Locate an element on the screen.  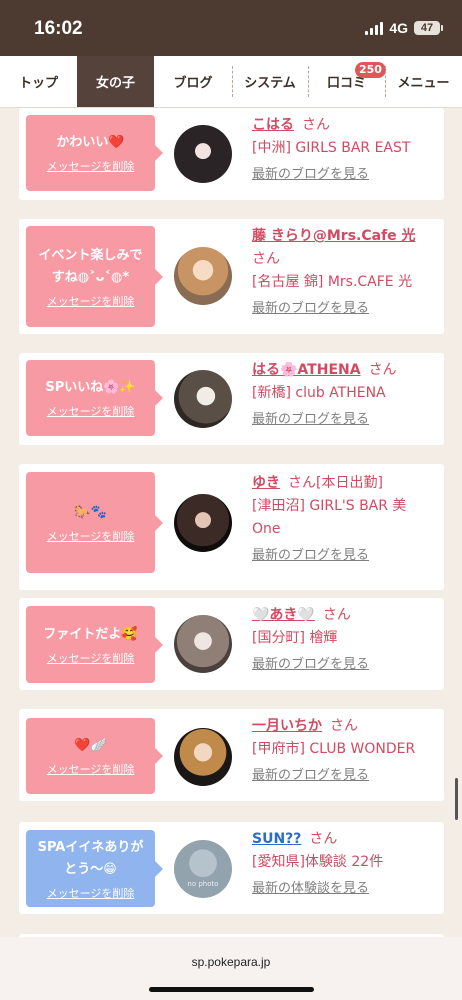
profile-info: はる🌸ATHENA さん [新橋] club ATHENA 最新のブログを見る is located at coordinates (344, 393).